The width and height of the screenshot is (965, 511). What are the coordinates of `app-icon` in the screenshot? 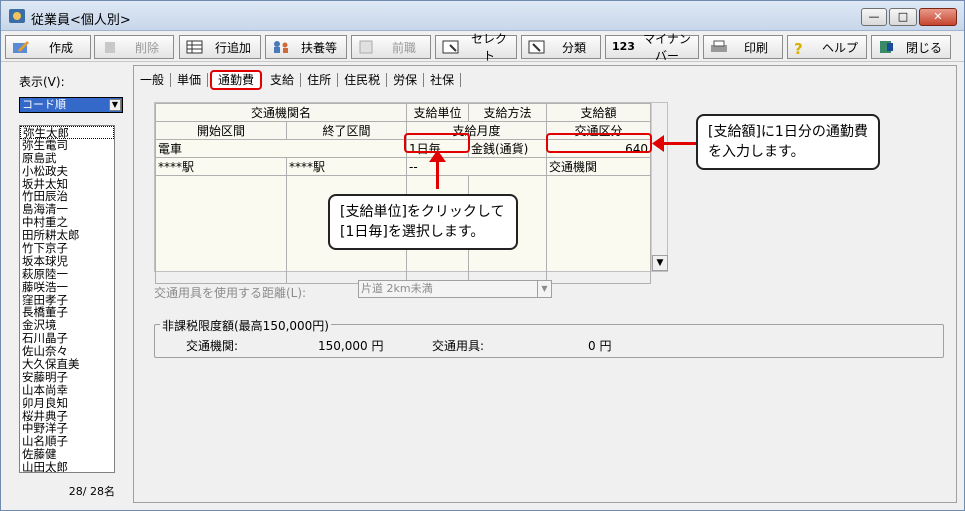 It's located at (17, 16).